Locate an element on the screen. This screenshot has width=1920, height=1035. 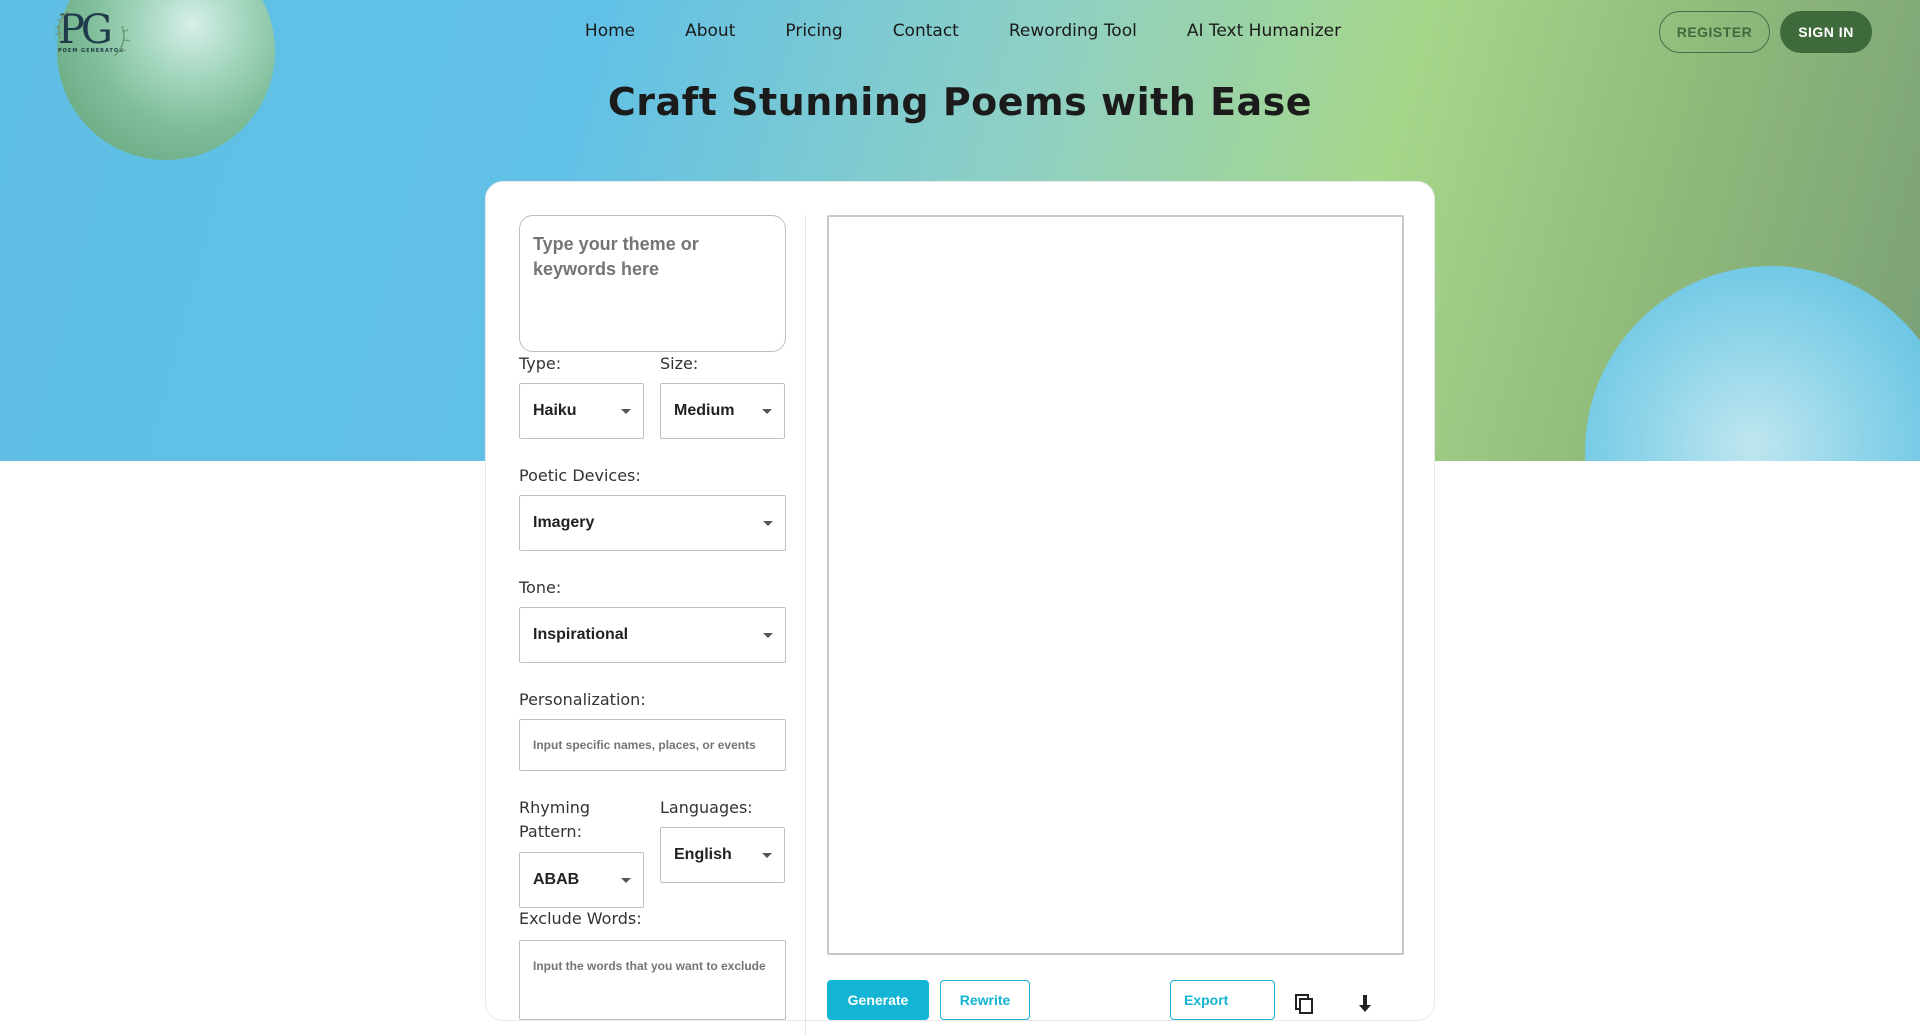
nav-home: Home is located at coordinates (610, 31).